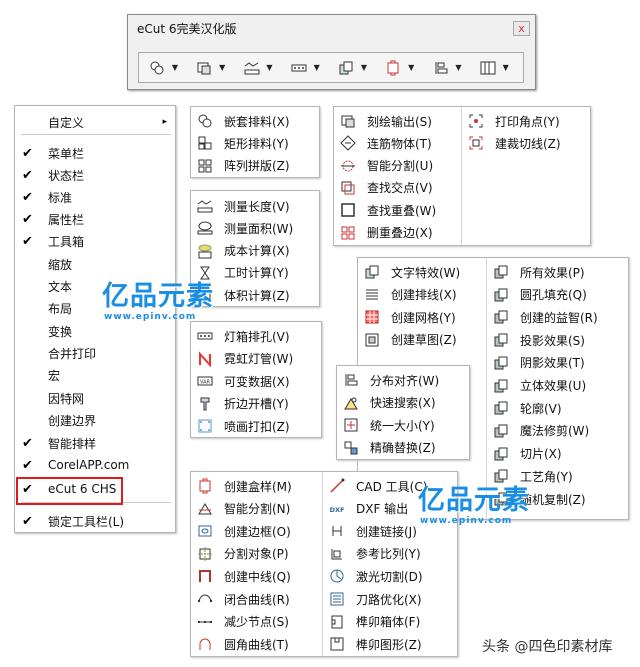  I want to click on box-icon, so click(205, 486).